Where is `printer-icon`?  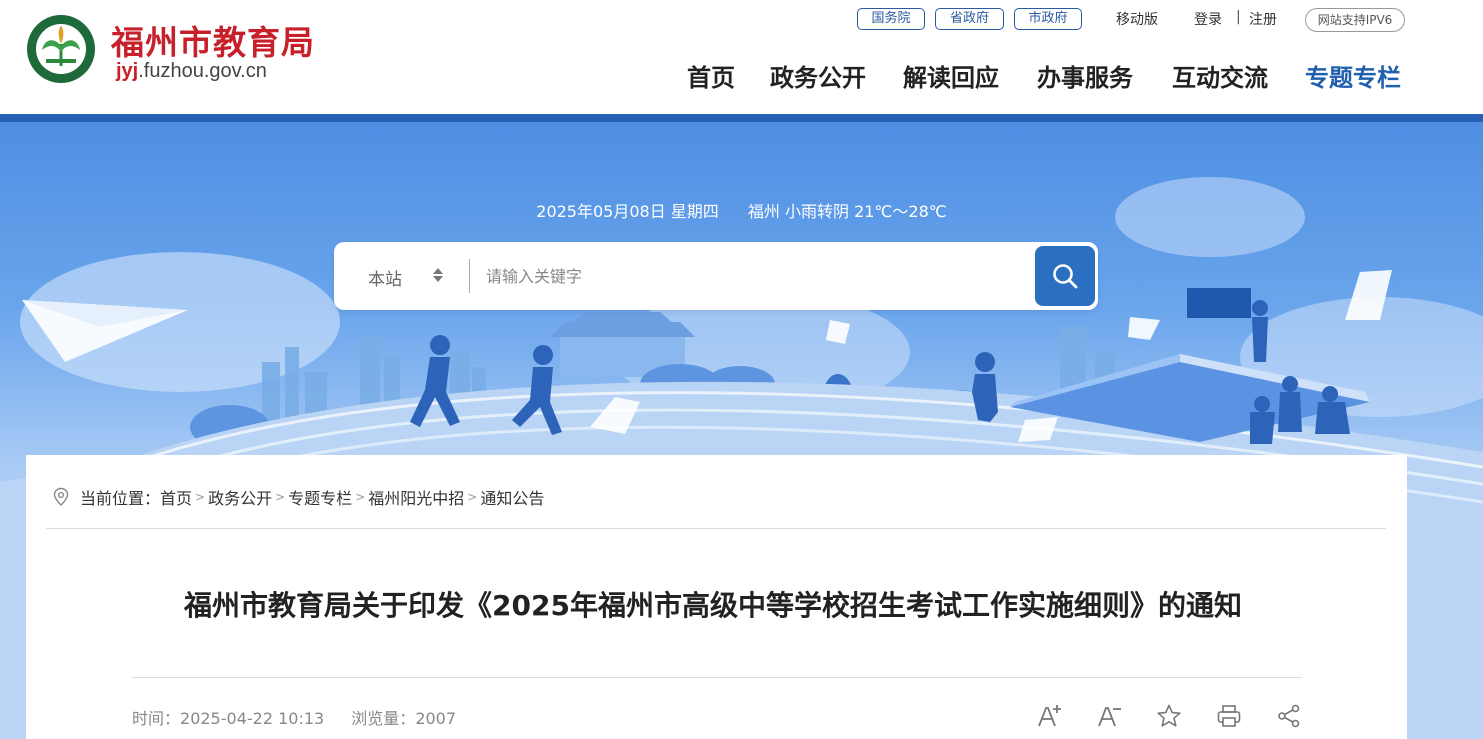
printer-icon is located at coordinates (1229, 716).